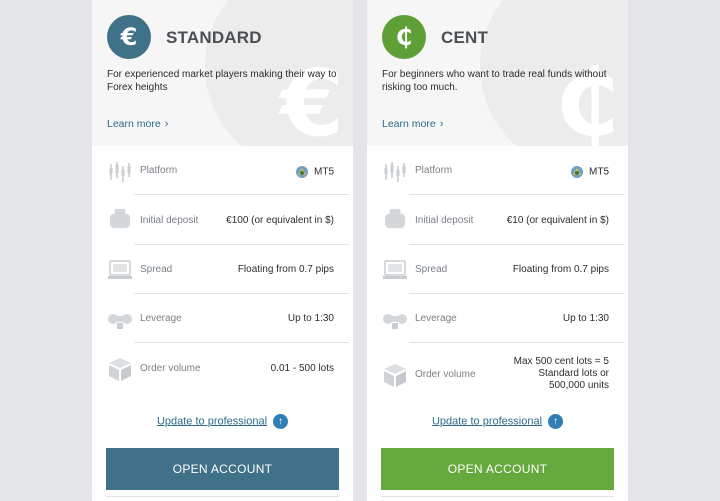 Image resolution: width=720 pixels, height=501 pixels. I want to click on euro-icon: €, so click(129, 37).